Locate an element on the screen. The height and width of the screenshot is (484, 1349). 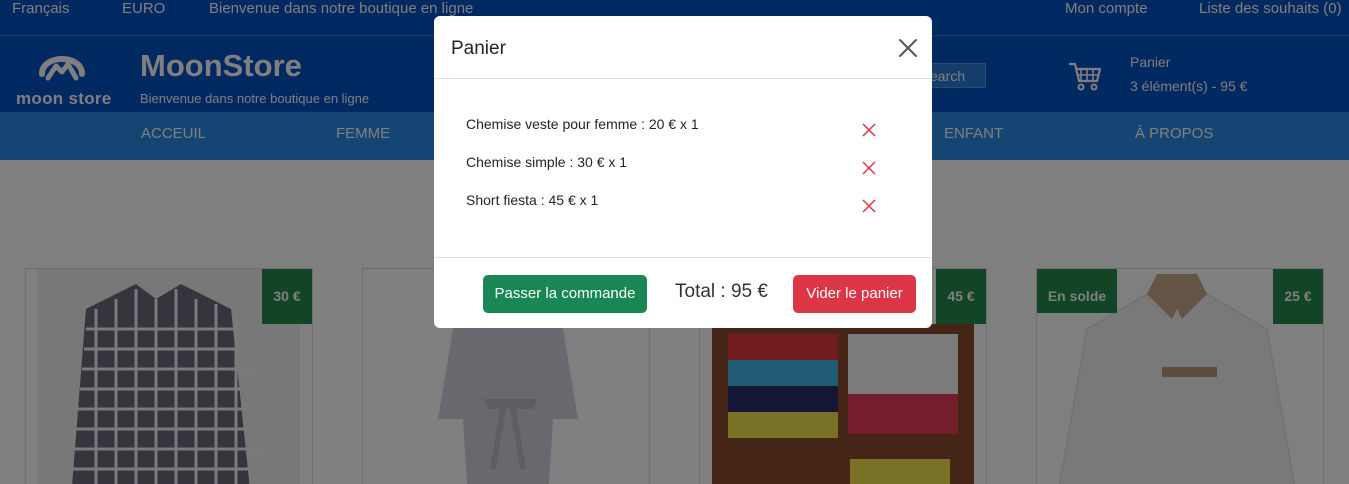
cart-item: Chemise simple : 30 € x 1 is located at coordinates (547, 162).